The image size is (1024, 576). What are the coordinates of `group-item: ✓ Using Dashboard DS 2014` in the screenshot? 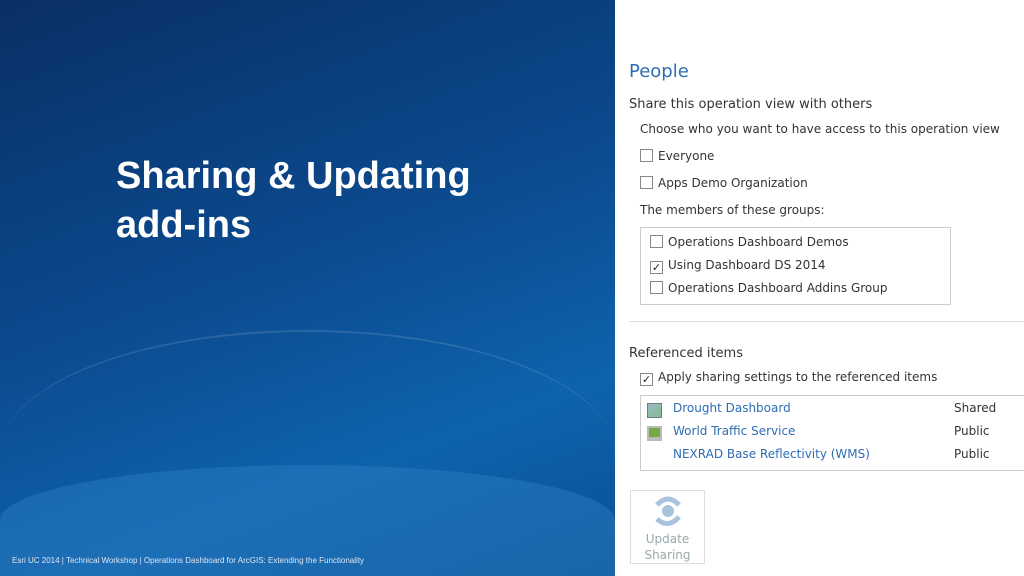 It's located at (738, 266).